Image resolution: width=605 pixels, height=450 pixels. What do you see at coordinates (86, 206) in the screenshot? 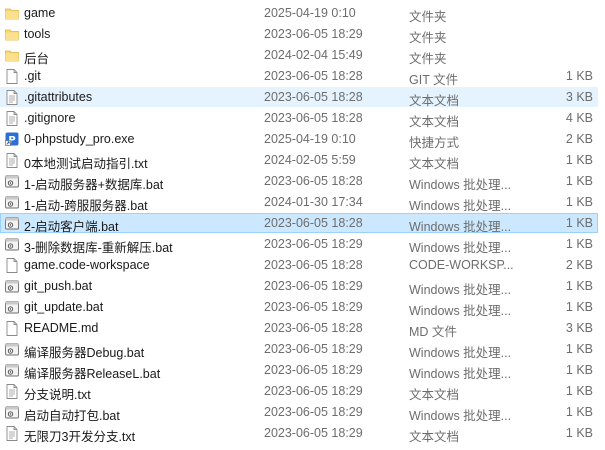
I see `file-name: 1-启动-跨服服务器.bat` at bounding box center [86, 206].